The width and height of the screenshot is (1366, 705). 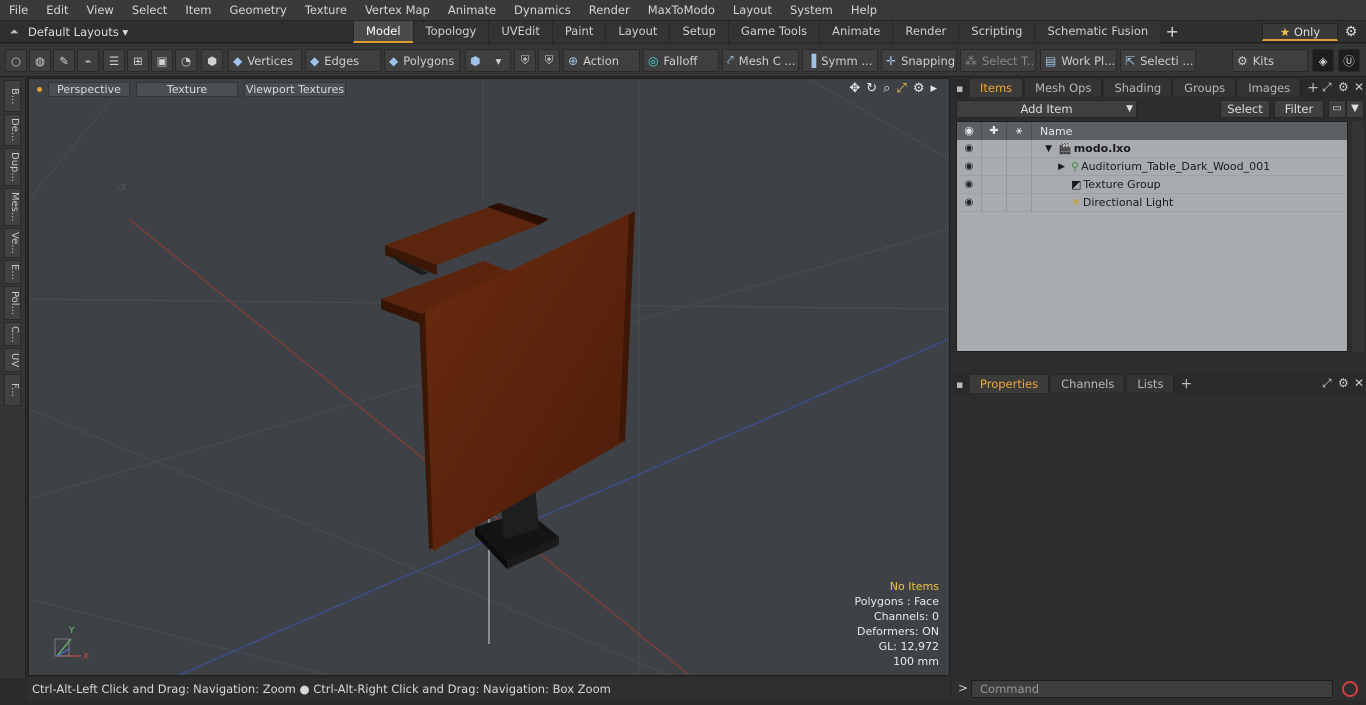 What do you see at coordinates (1052, 131) in the screenshot?
I see `name-column-header: Name` at bounding box center [1052, 131].